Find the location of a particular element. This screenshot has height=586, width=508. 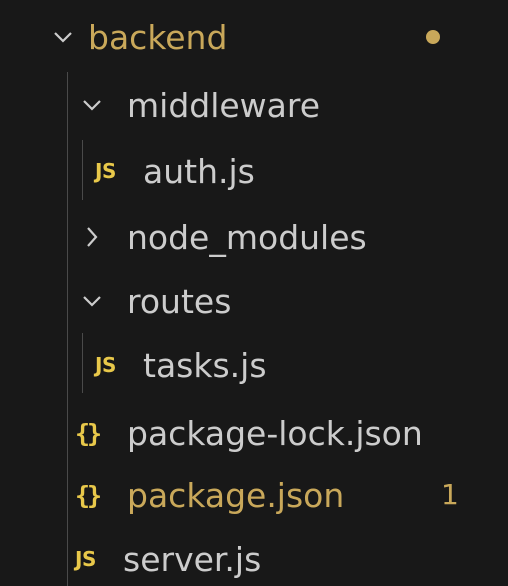

tree-item-package-lock-json: {} package-lock.json is located at coordinates (254, 433).